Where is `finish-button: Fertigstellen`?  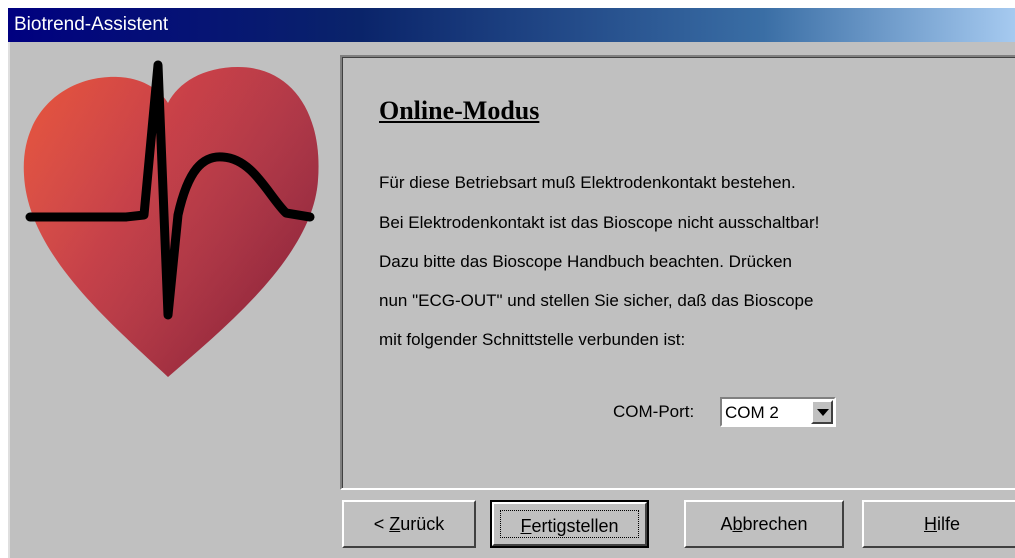 finish-button: Fertigstellen is located at coordinates (569, 524).